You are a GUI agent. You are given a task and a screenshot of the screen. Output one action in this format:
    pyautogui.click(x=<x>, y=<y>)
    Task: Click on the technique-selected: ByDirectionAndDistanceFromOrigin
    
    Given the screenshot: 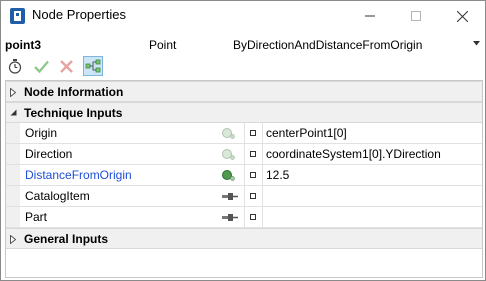 What is the action you would take?
    pyautogui.click(x=328, y=45)
    